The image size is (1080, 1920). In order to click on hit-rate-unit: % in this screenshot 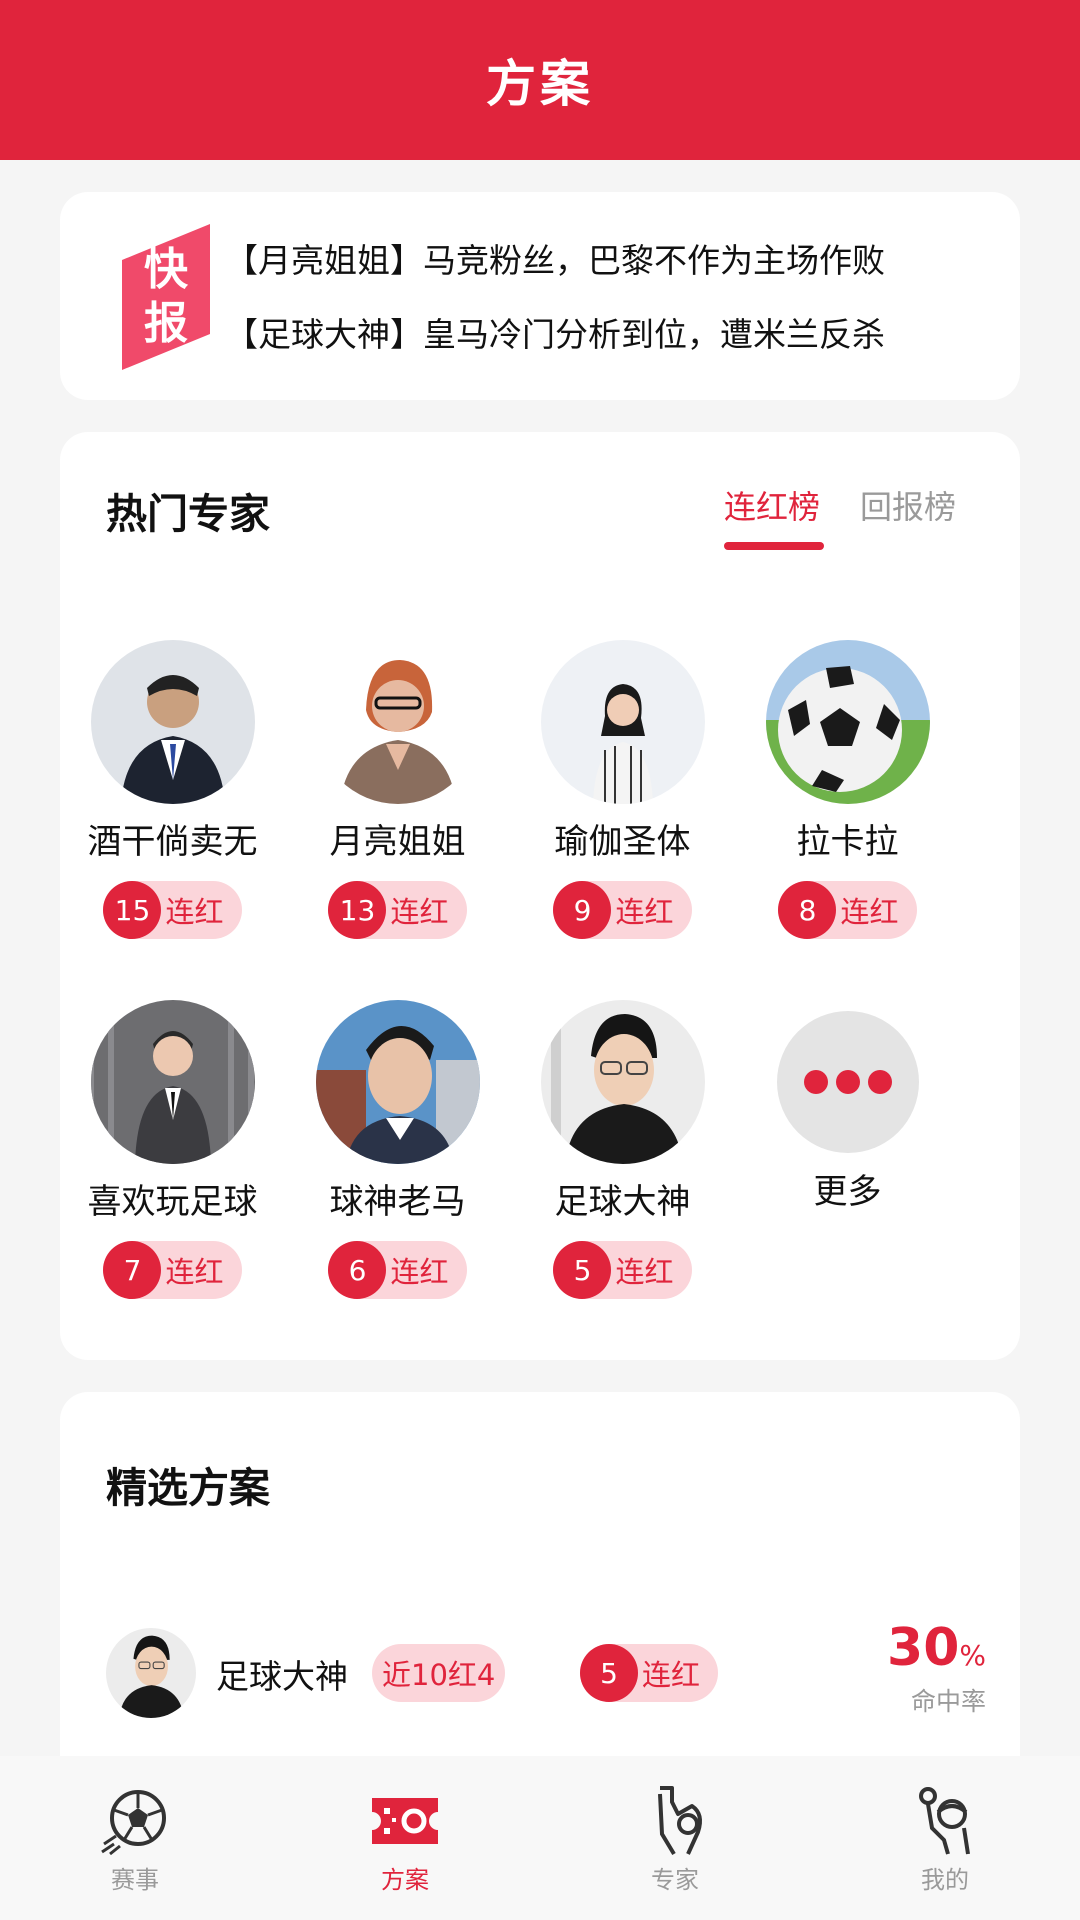, I will do `click(972, 1655)`.